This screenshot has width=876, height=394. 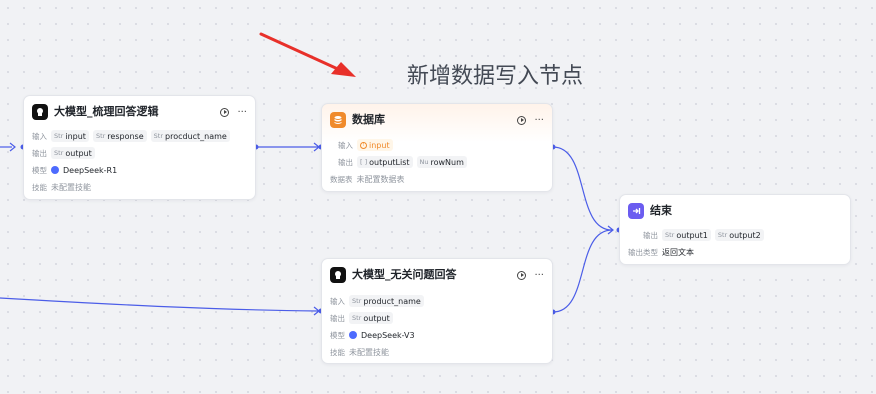 I want to click on exit-icon, so click(x=636, y=211).